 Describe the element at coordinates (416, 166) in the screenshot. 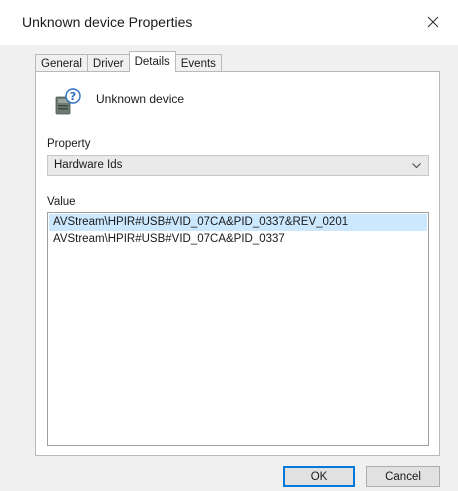

I see `chevron-down-icon` at that location.